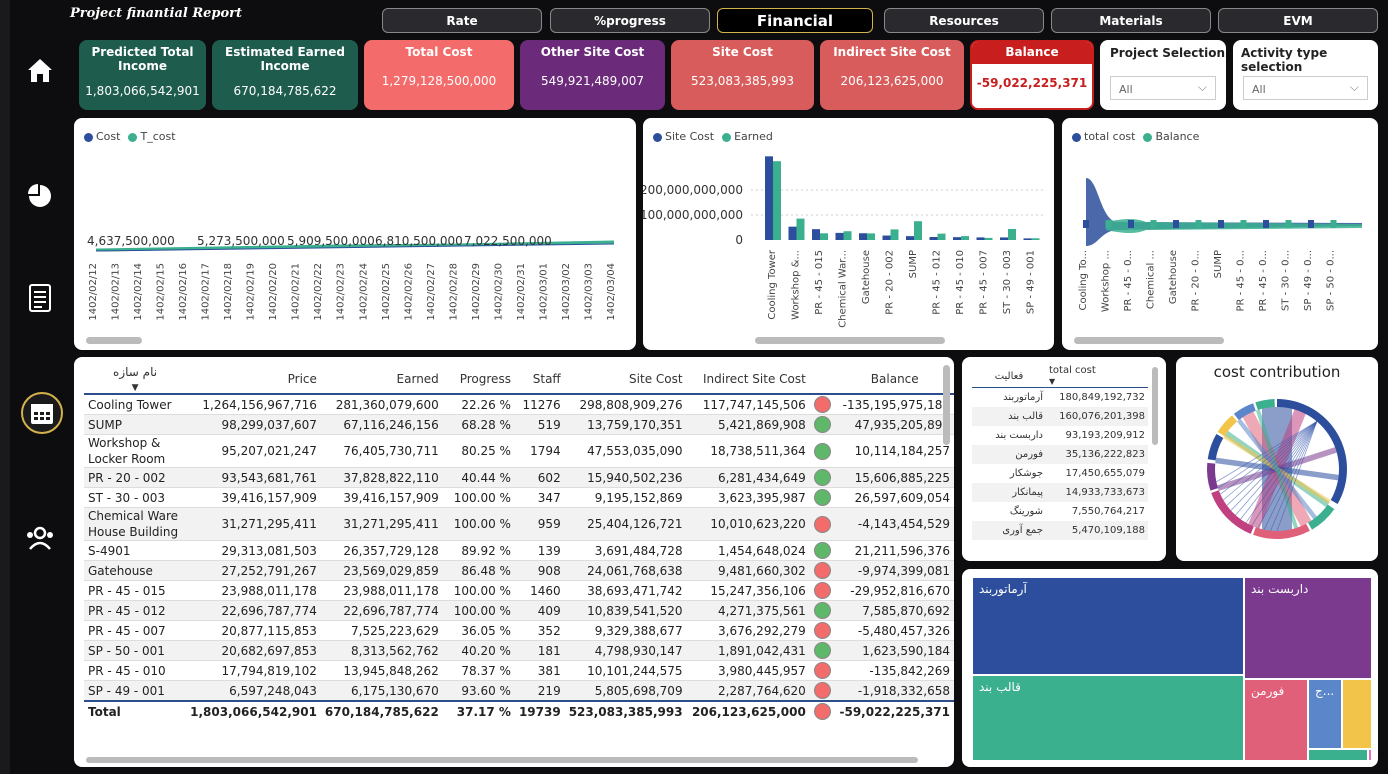  I want to click on tab-rate: Rate, so click(462, 20).